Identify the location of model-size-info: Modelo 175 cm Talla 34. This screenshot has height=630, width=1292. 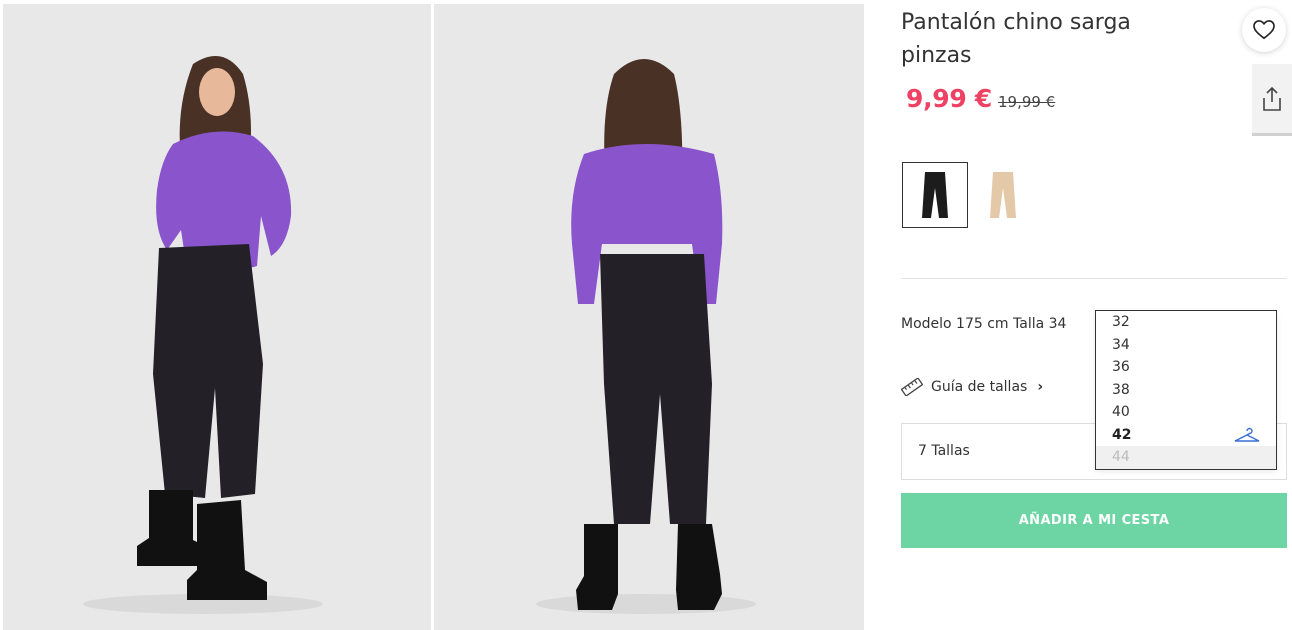
(984, 324).